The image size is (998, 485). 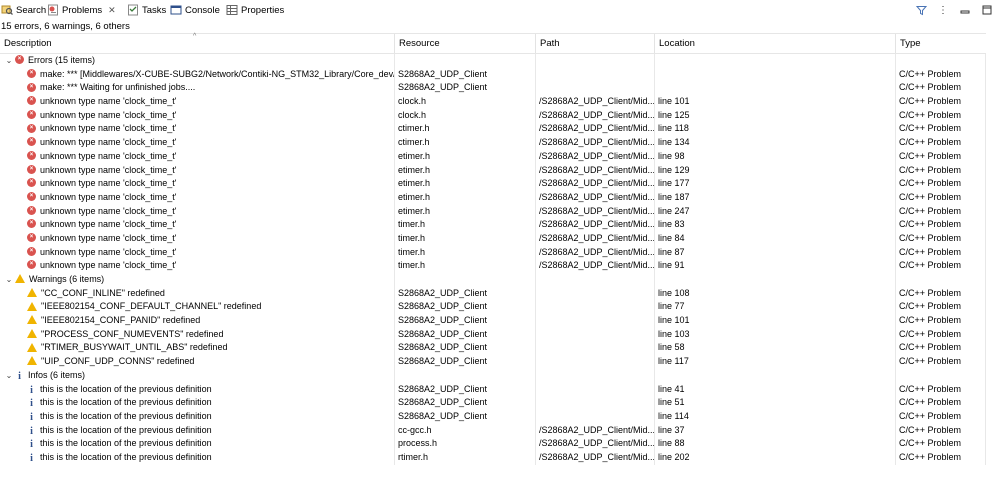 I want to click on column-header-path: Path, so click(x=595, y=43).